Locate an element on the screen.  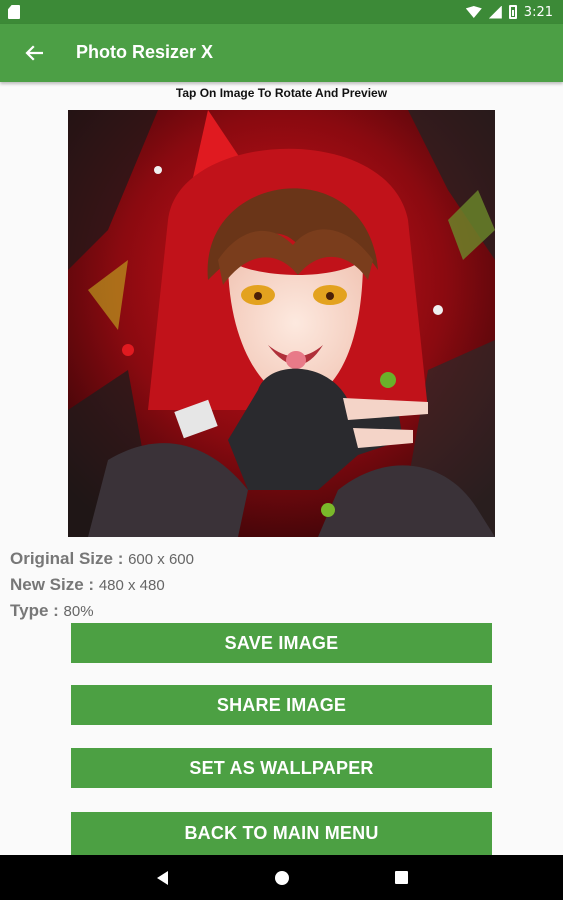
nav-home-icon is located at coordinates (282, 878).